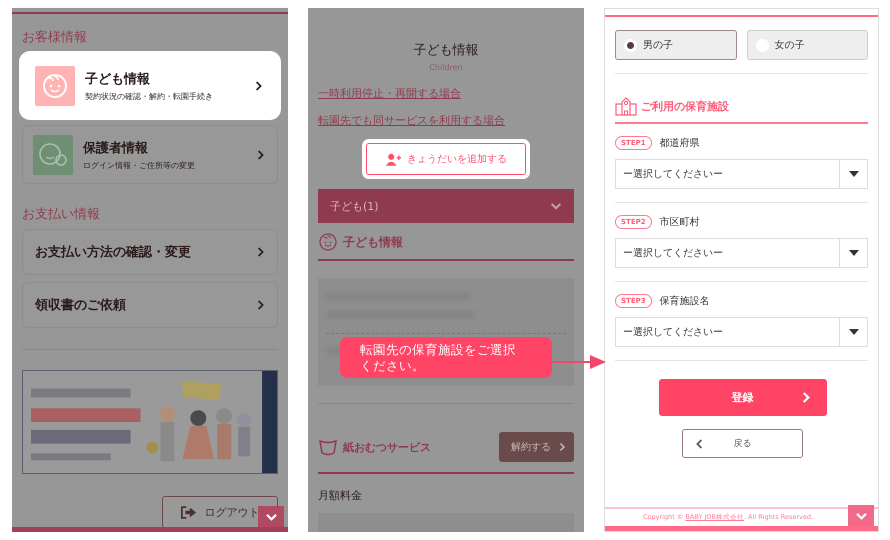 The height and width of the screenshot is (540, 890). I want to click on parent-child-icon, so click(53, 154).